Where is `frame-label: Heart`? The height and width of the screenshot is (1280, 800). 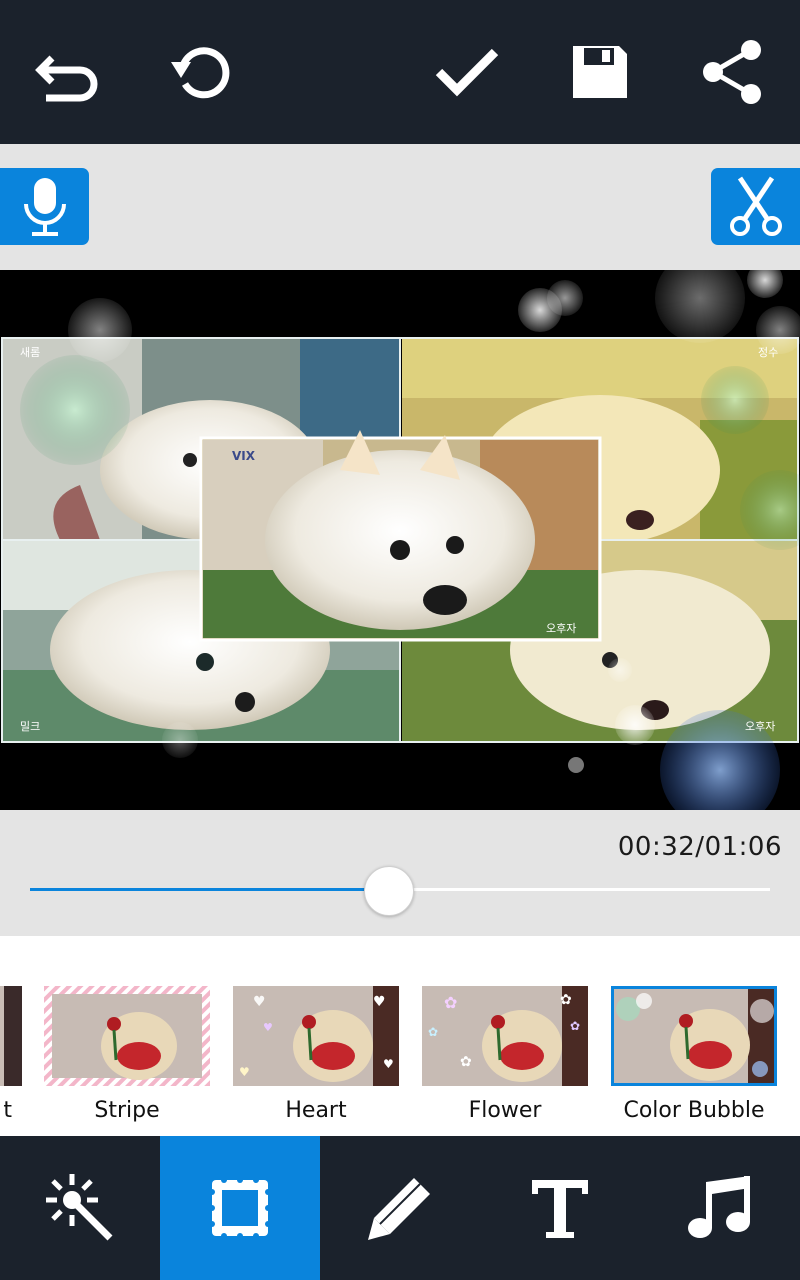 frame-label: Heart is located at coordinates (316, 1110).